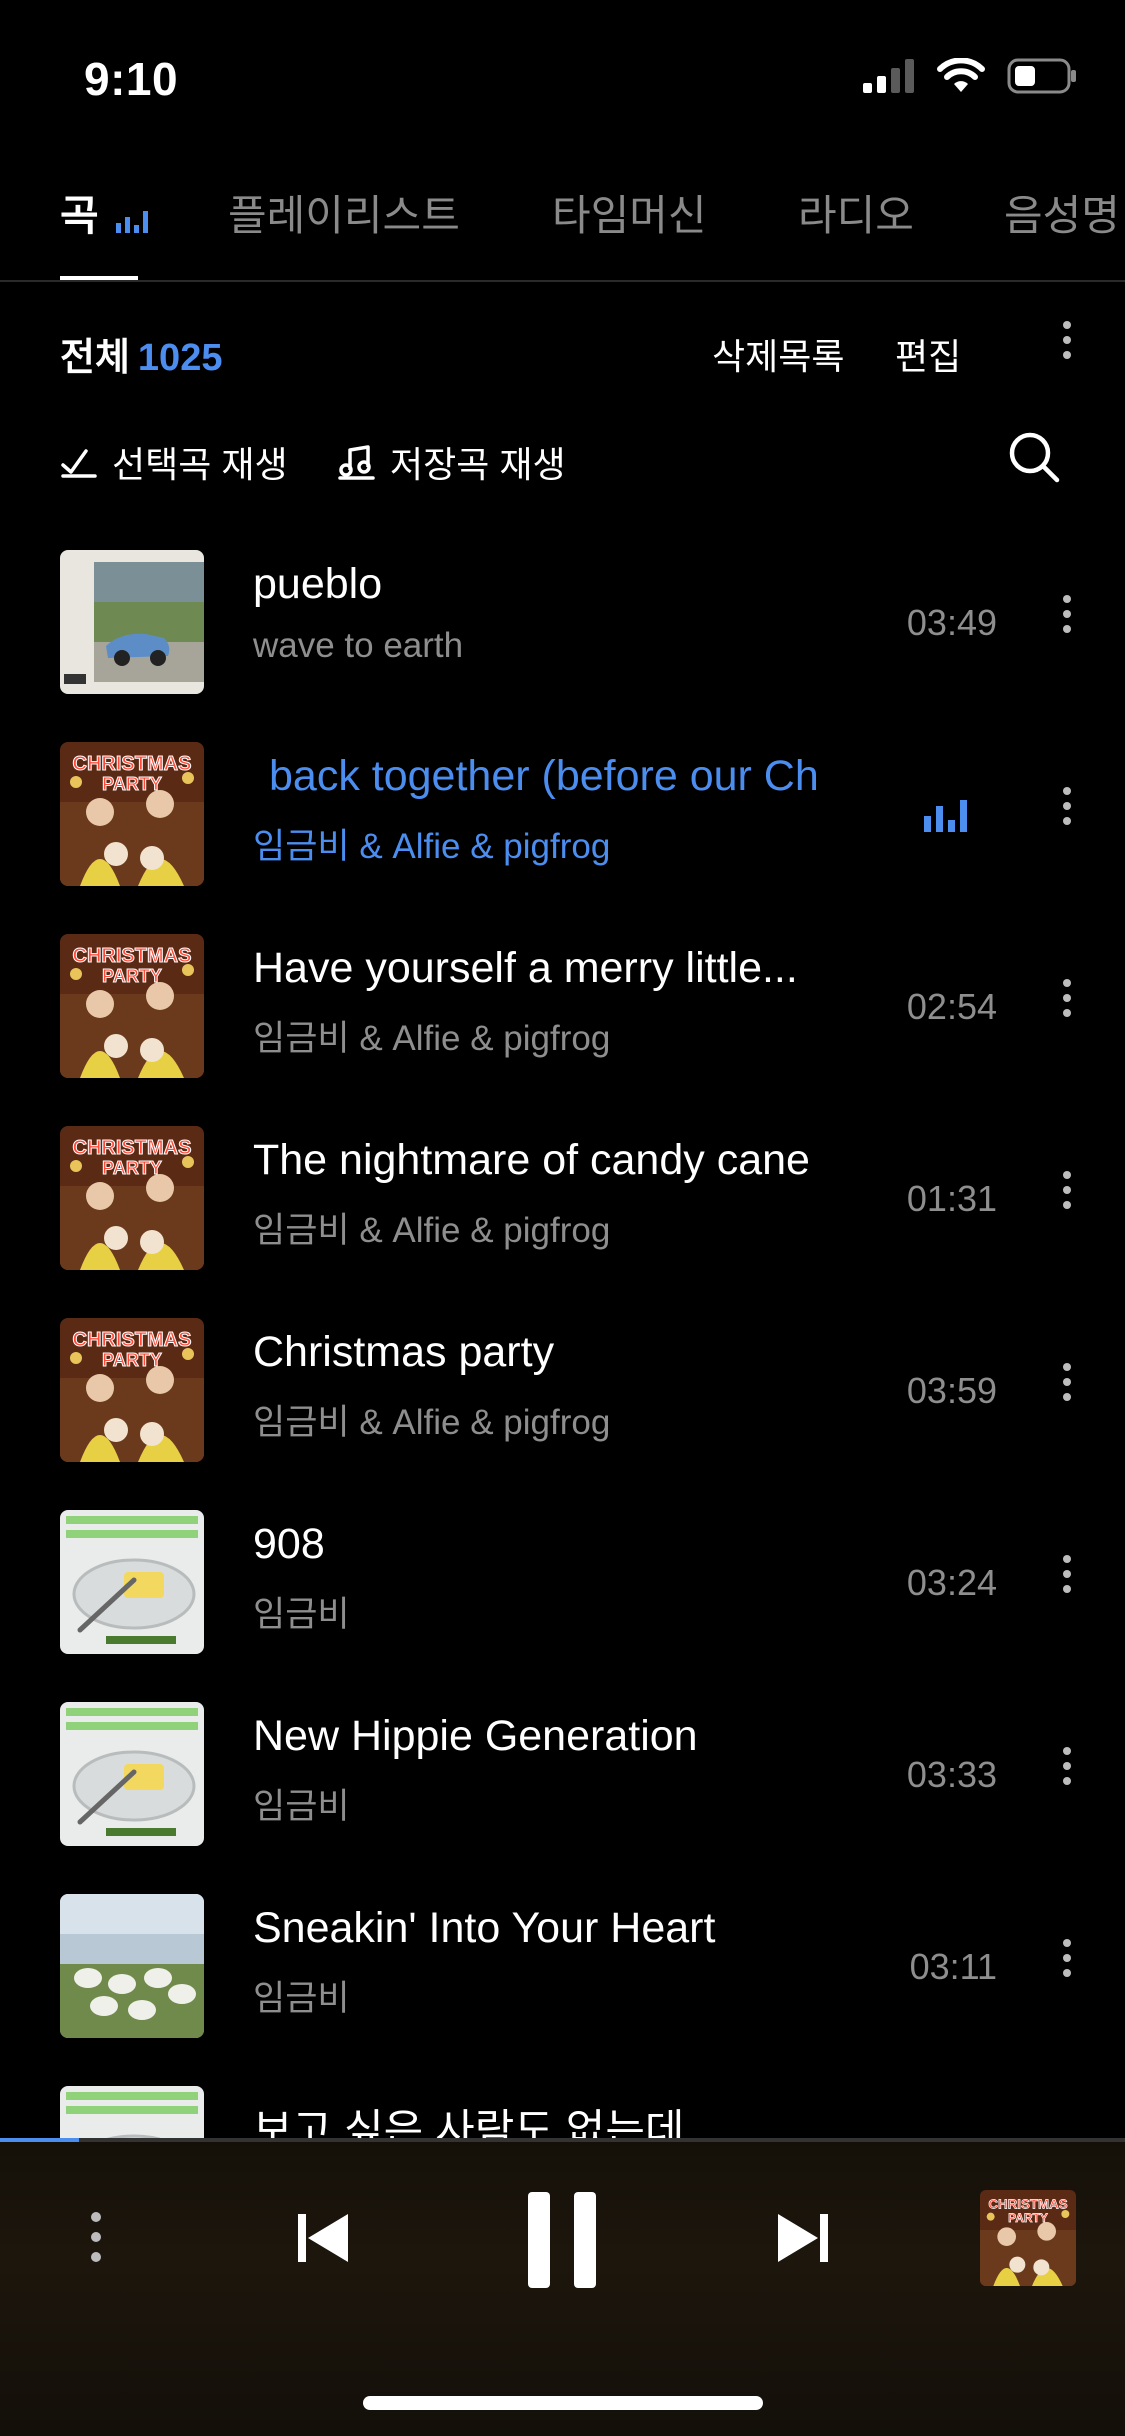 The width and height of the screenshot is (1125, 2436). I want to click on song-title: pueblo, so click(318, 584).